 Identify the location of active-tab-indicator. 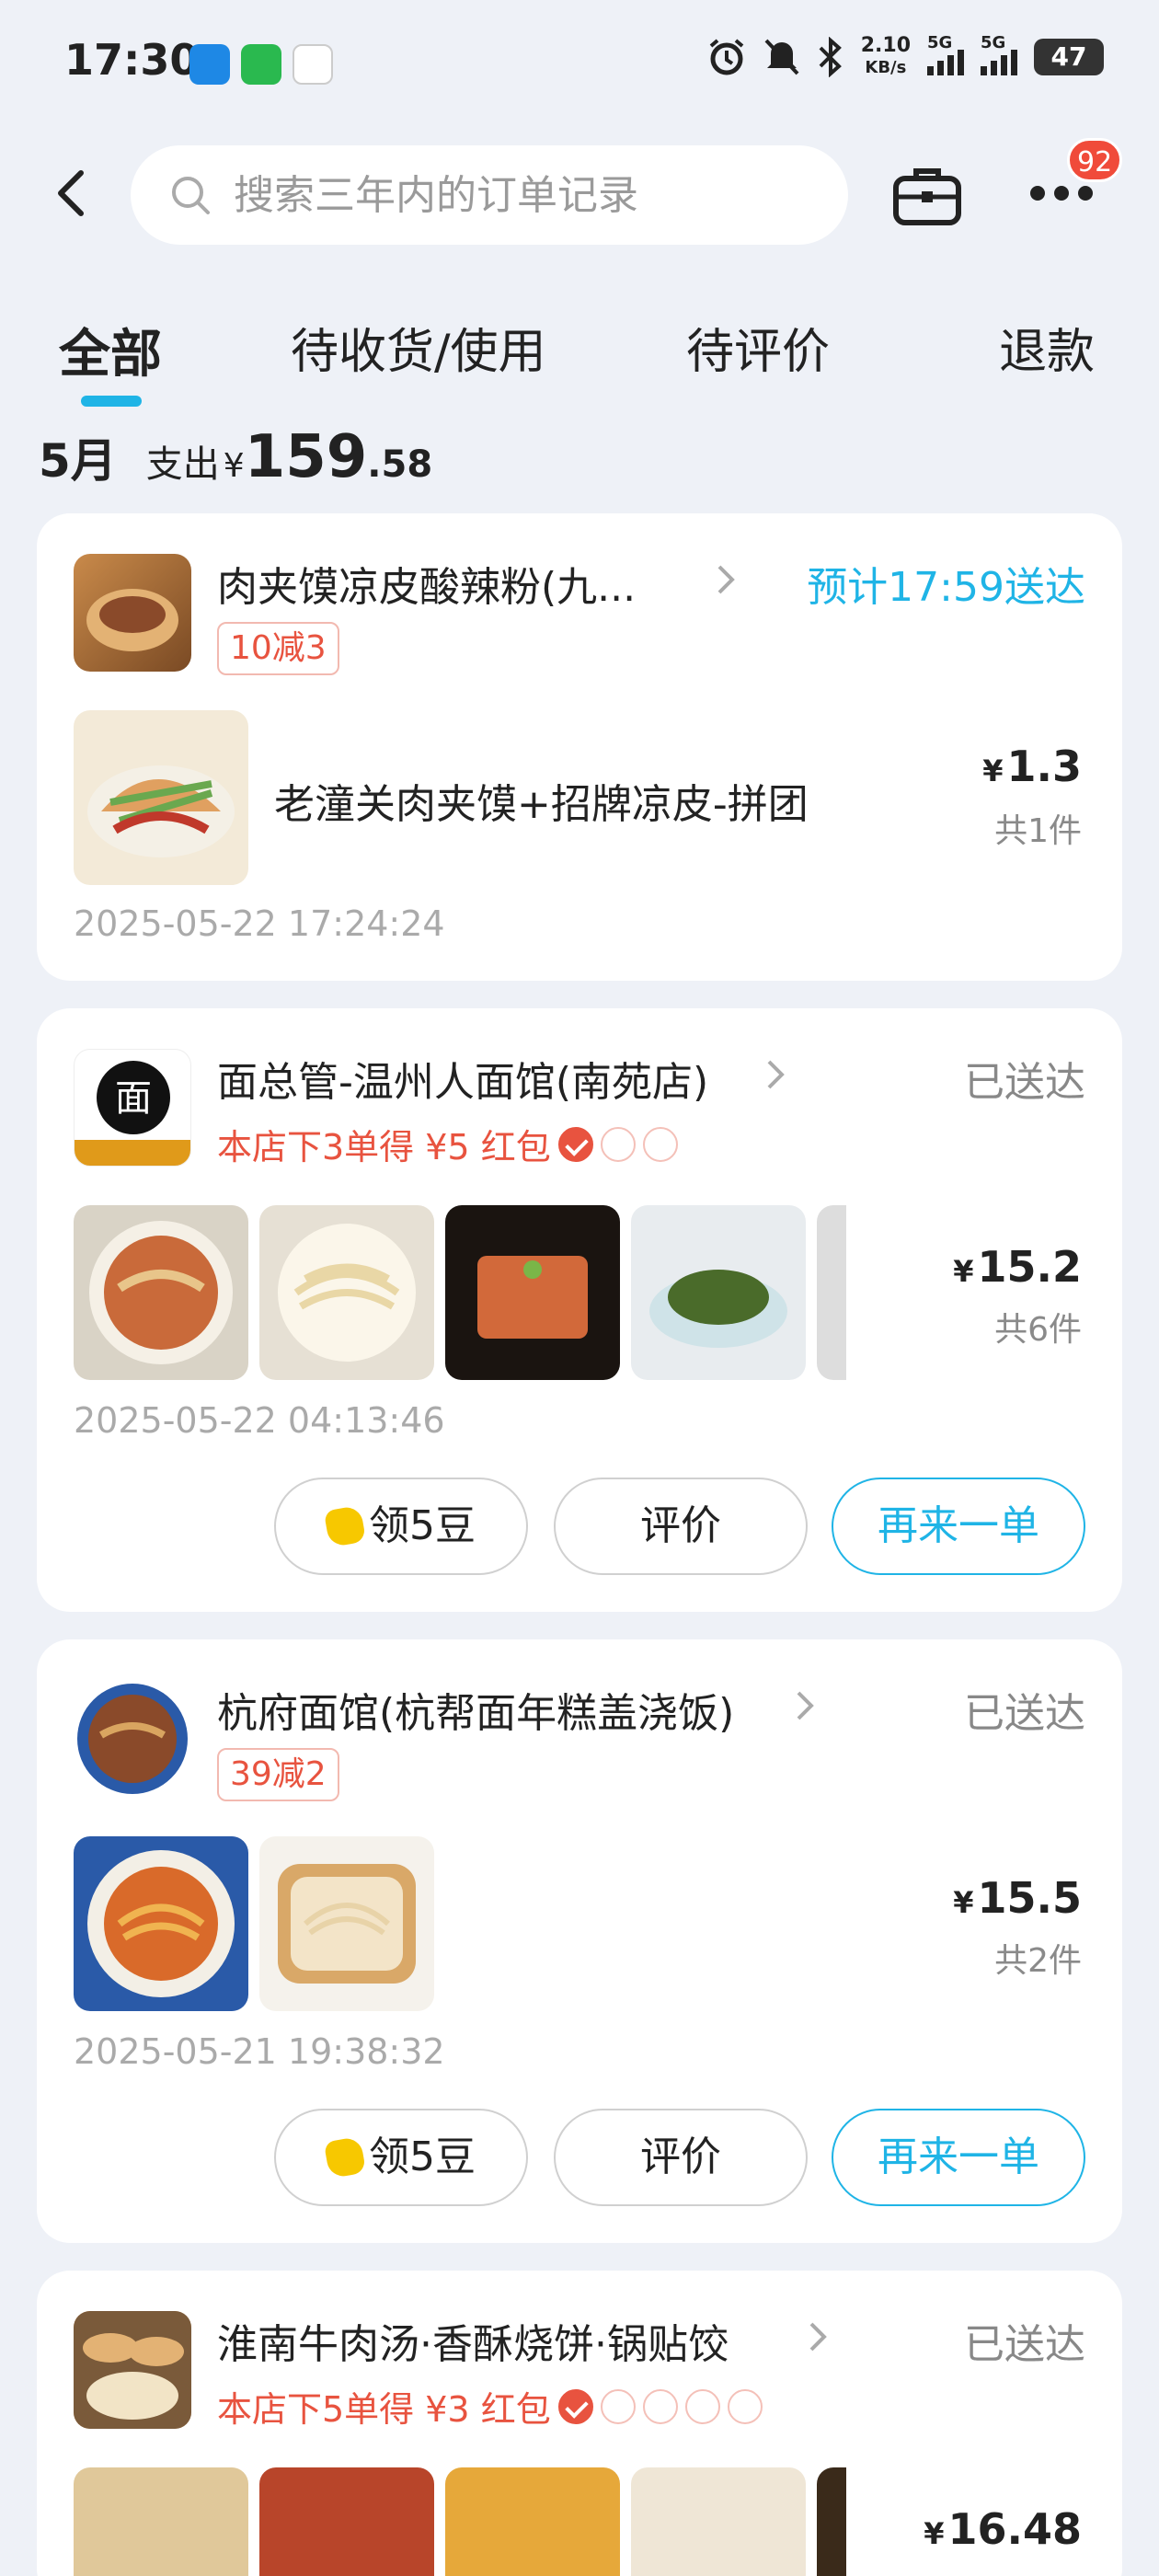
(111, 401).